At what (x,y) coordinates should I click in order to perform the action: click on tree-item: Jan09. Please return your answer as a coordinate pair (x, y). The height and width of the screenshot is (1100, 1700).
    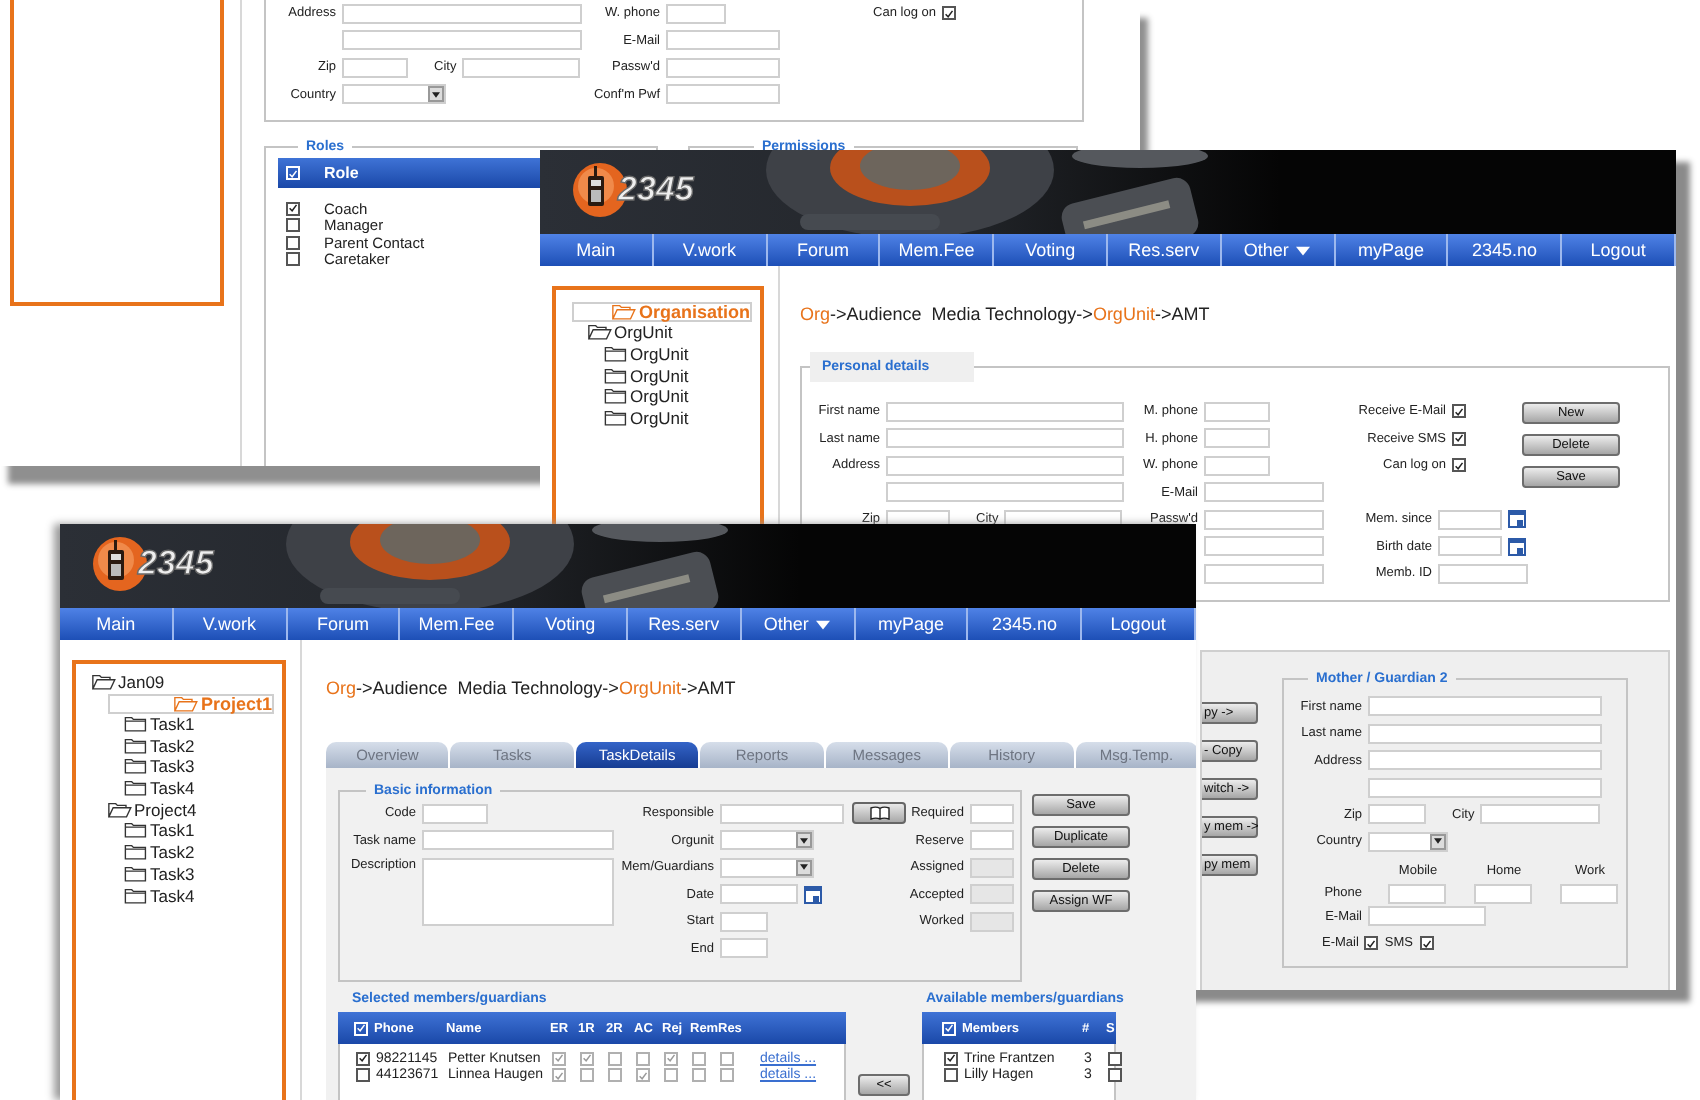
    Looking at the image, I should click on (128, 683).